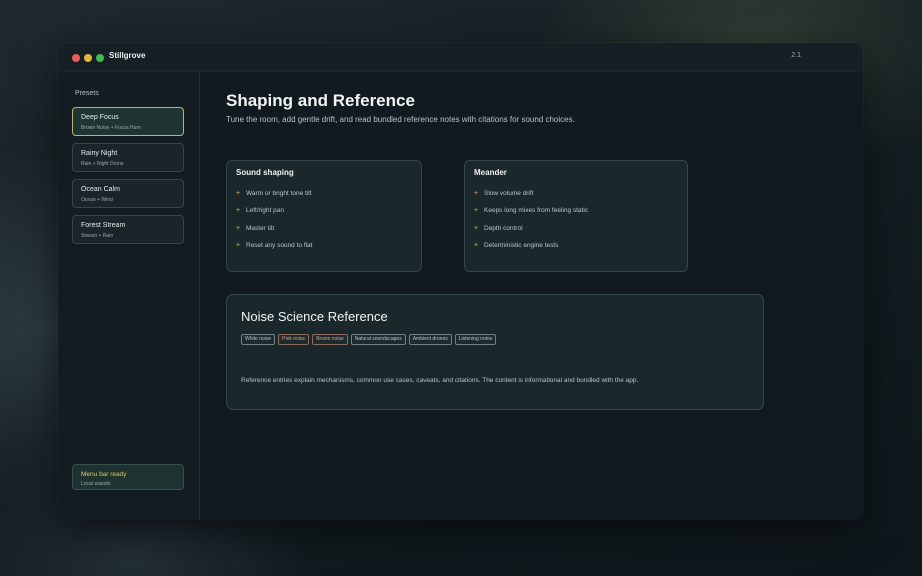 This screenshot has width=922, height=576. I want to click on preset-name: Ocean Calm, so click(100, 189).